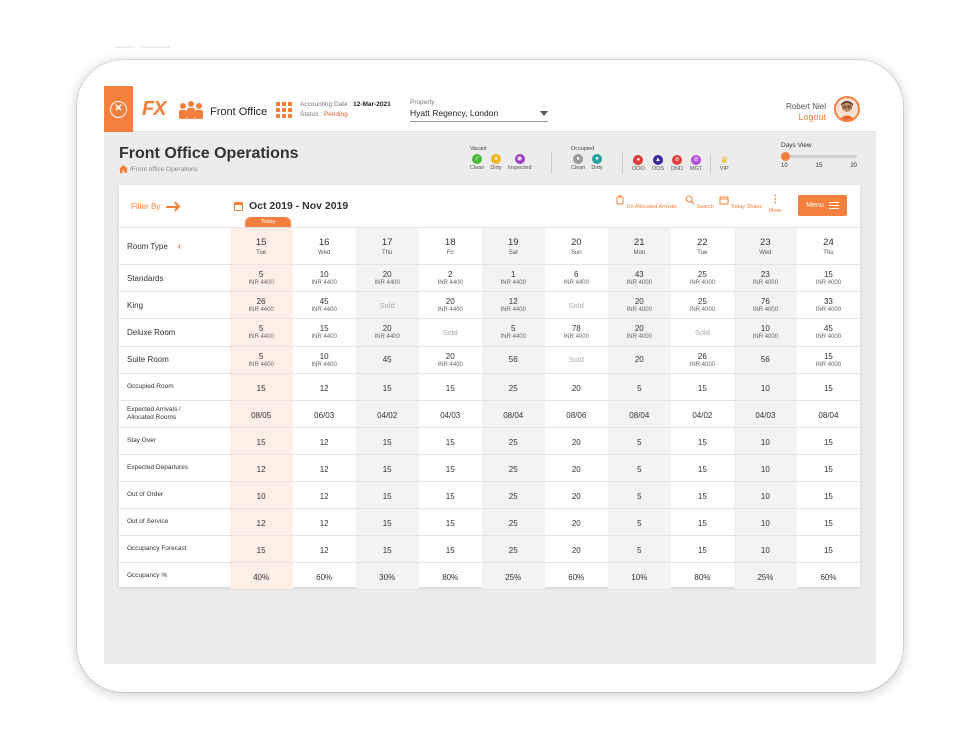 The image size is (980, 753). What do you see at coordinates (387, 246) in the screenshot?
I see `date-column-header: 17 Thu` at bounding box center [387, 246].